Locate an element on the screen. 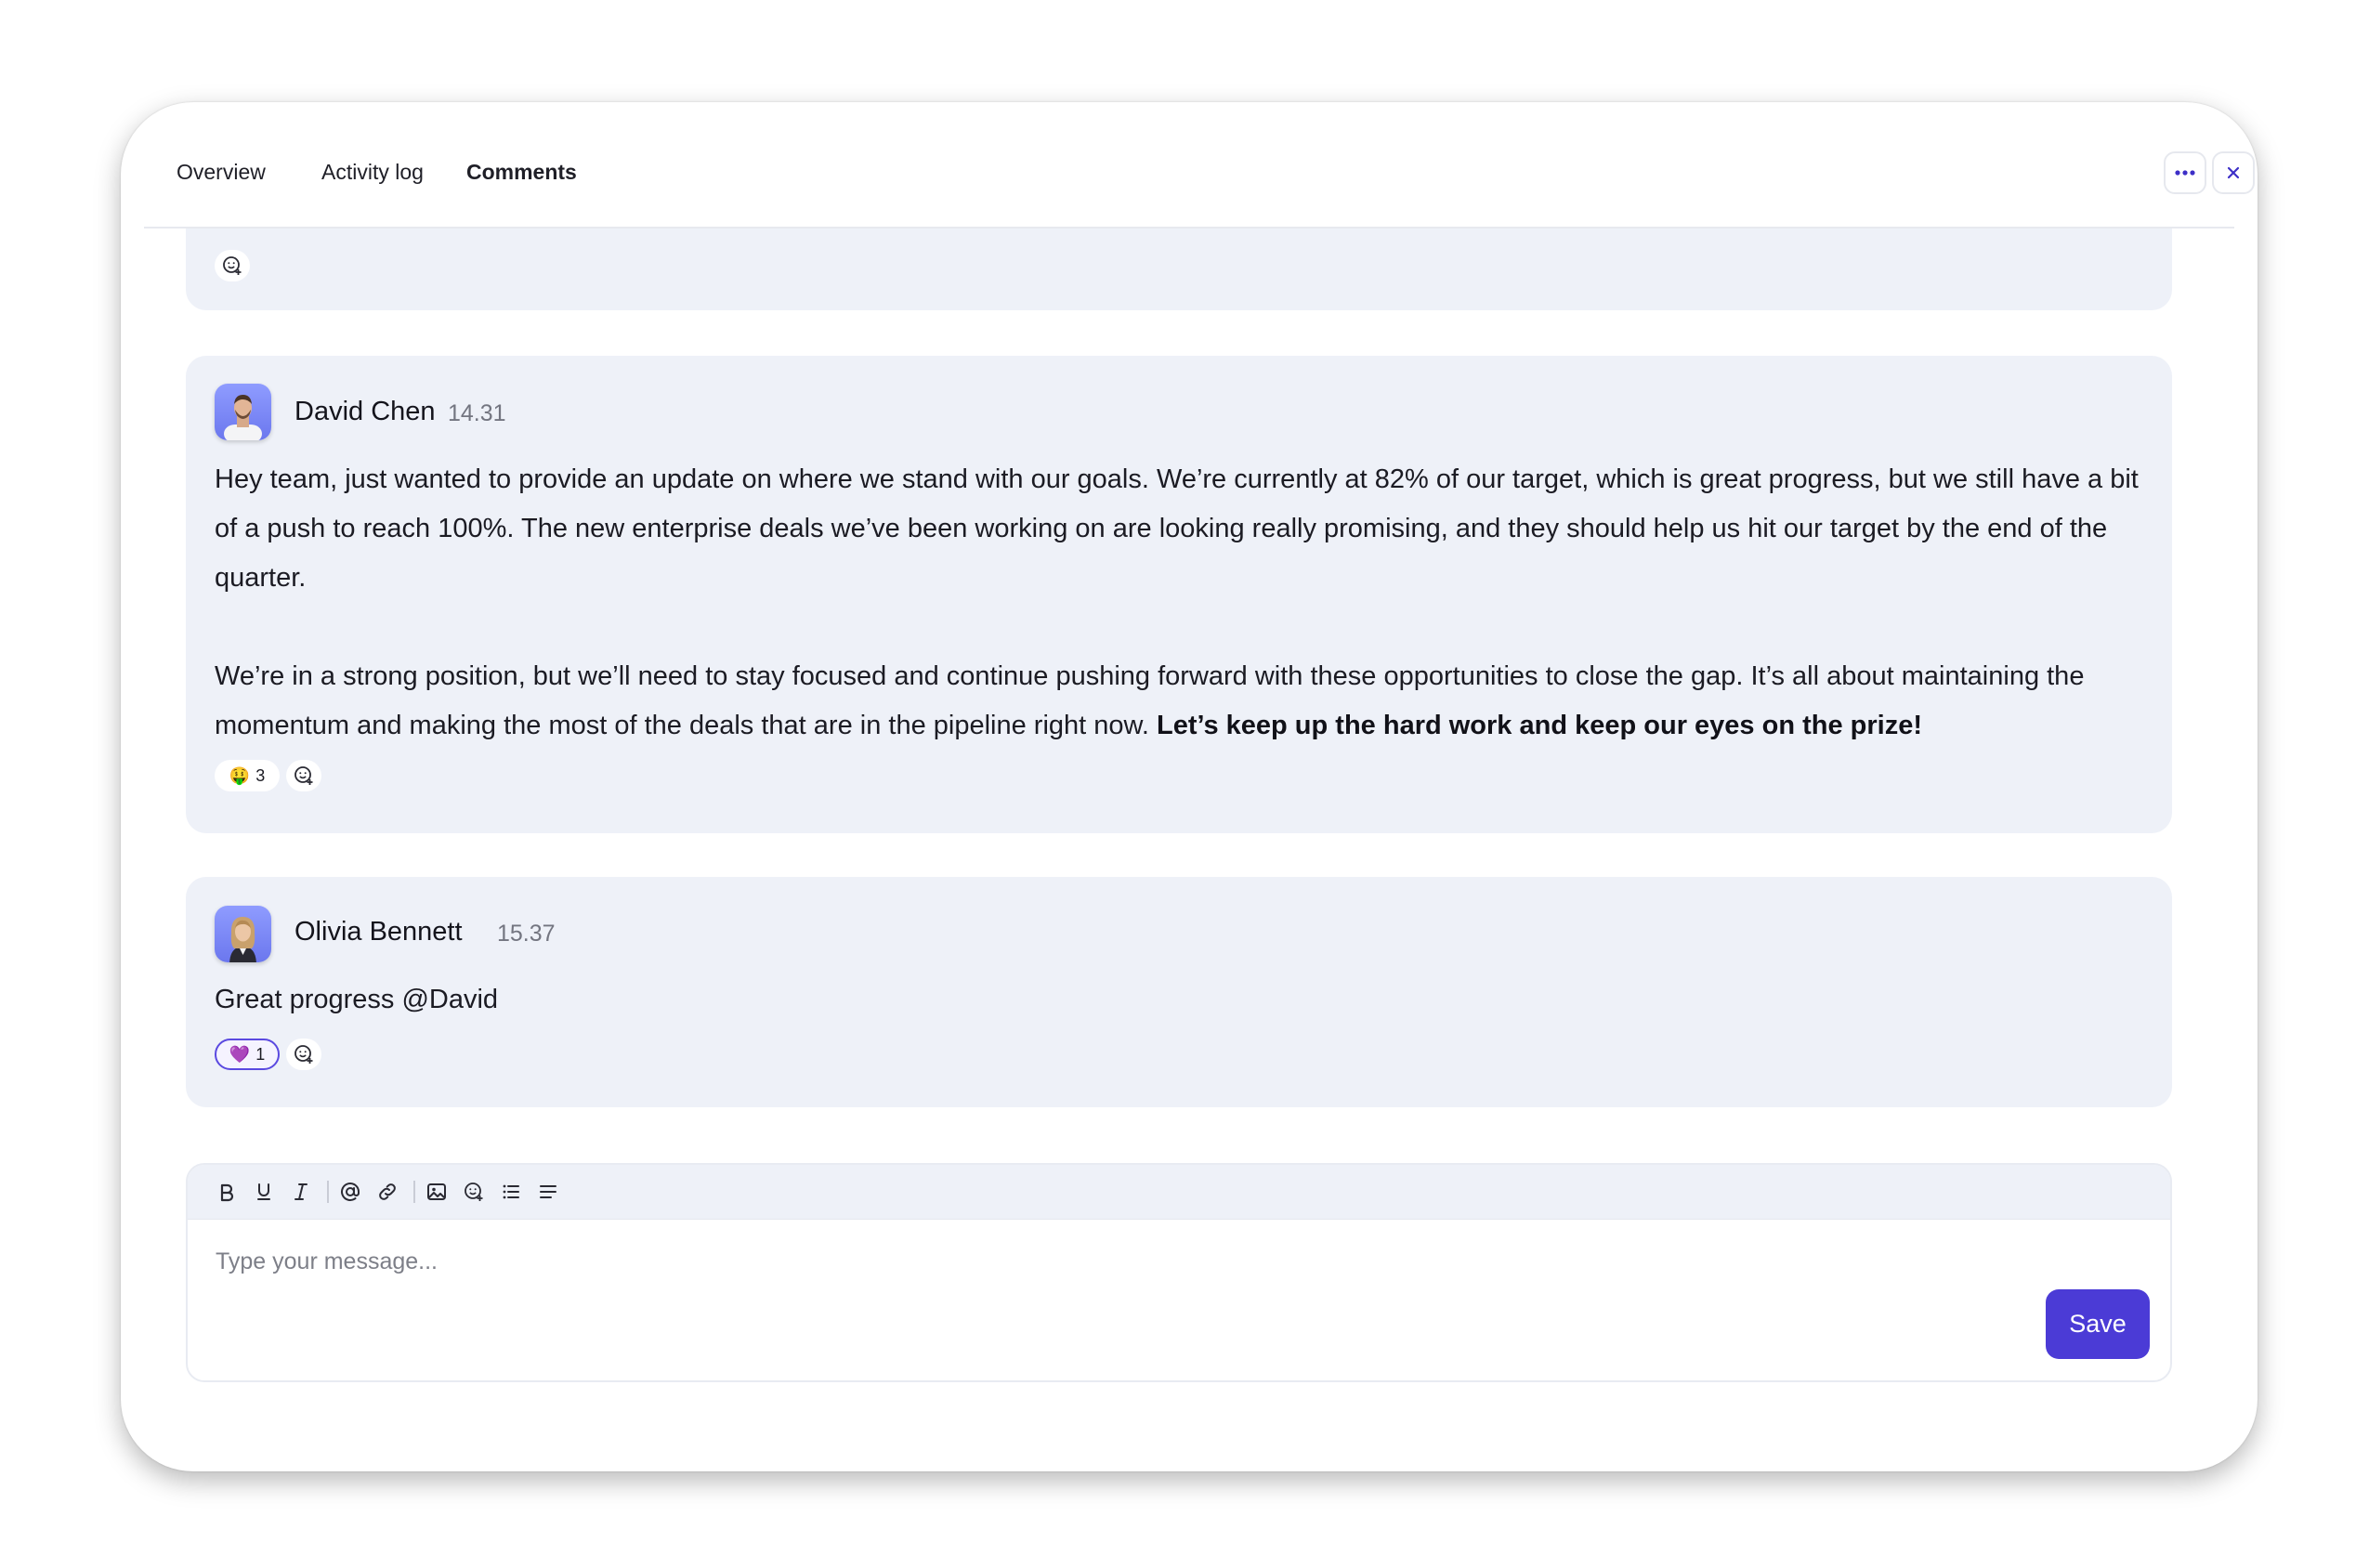  comment-time: 14.31 is located at coordinates (477, 413).